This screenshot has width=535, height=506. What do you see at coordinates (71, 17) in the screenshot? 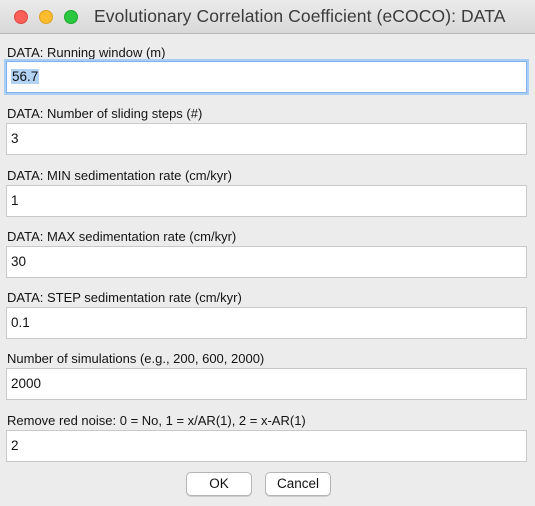
I see `maximize-window-button` at bounding box center [71, 17].